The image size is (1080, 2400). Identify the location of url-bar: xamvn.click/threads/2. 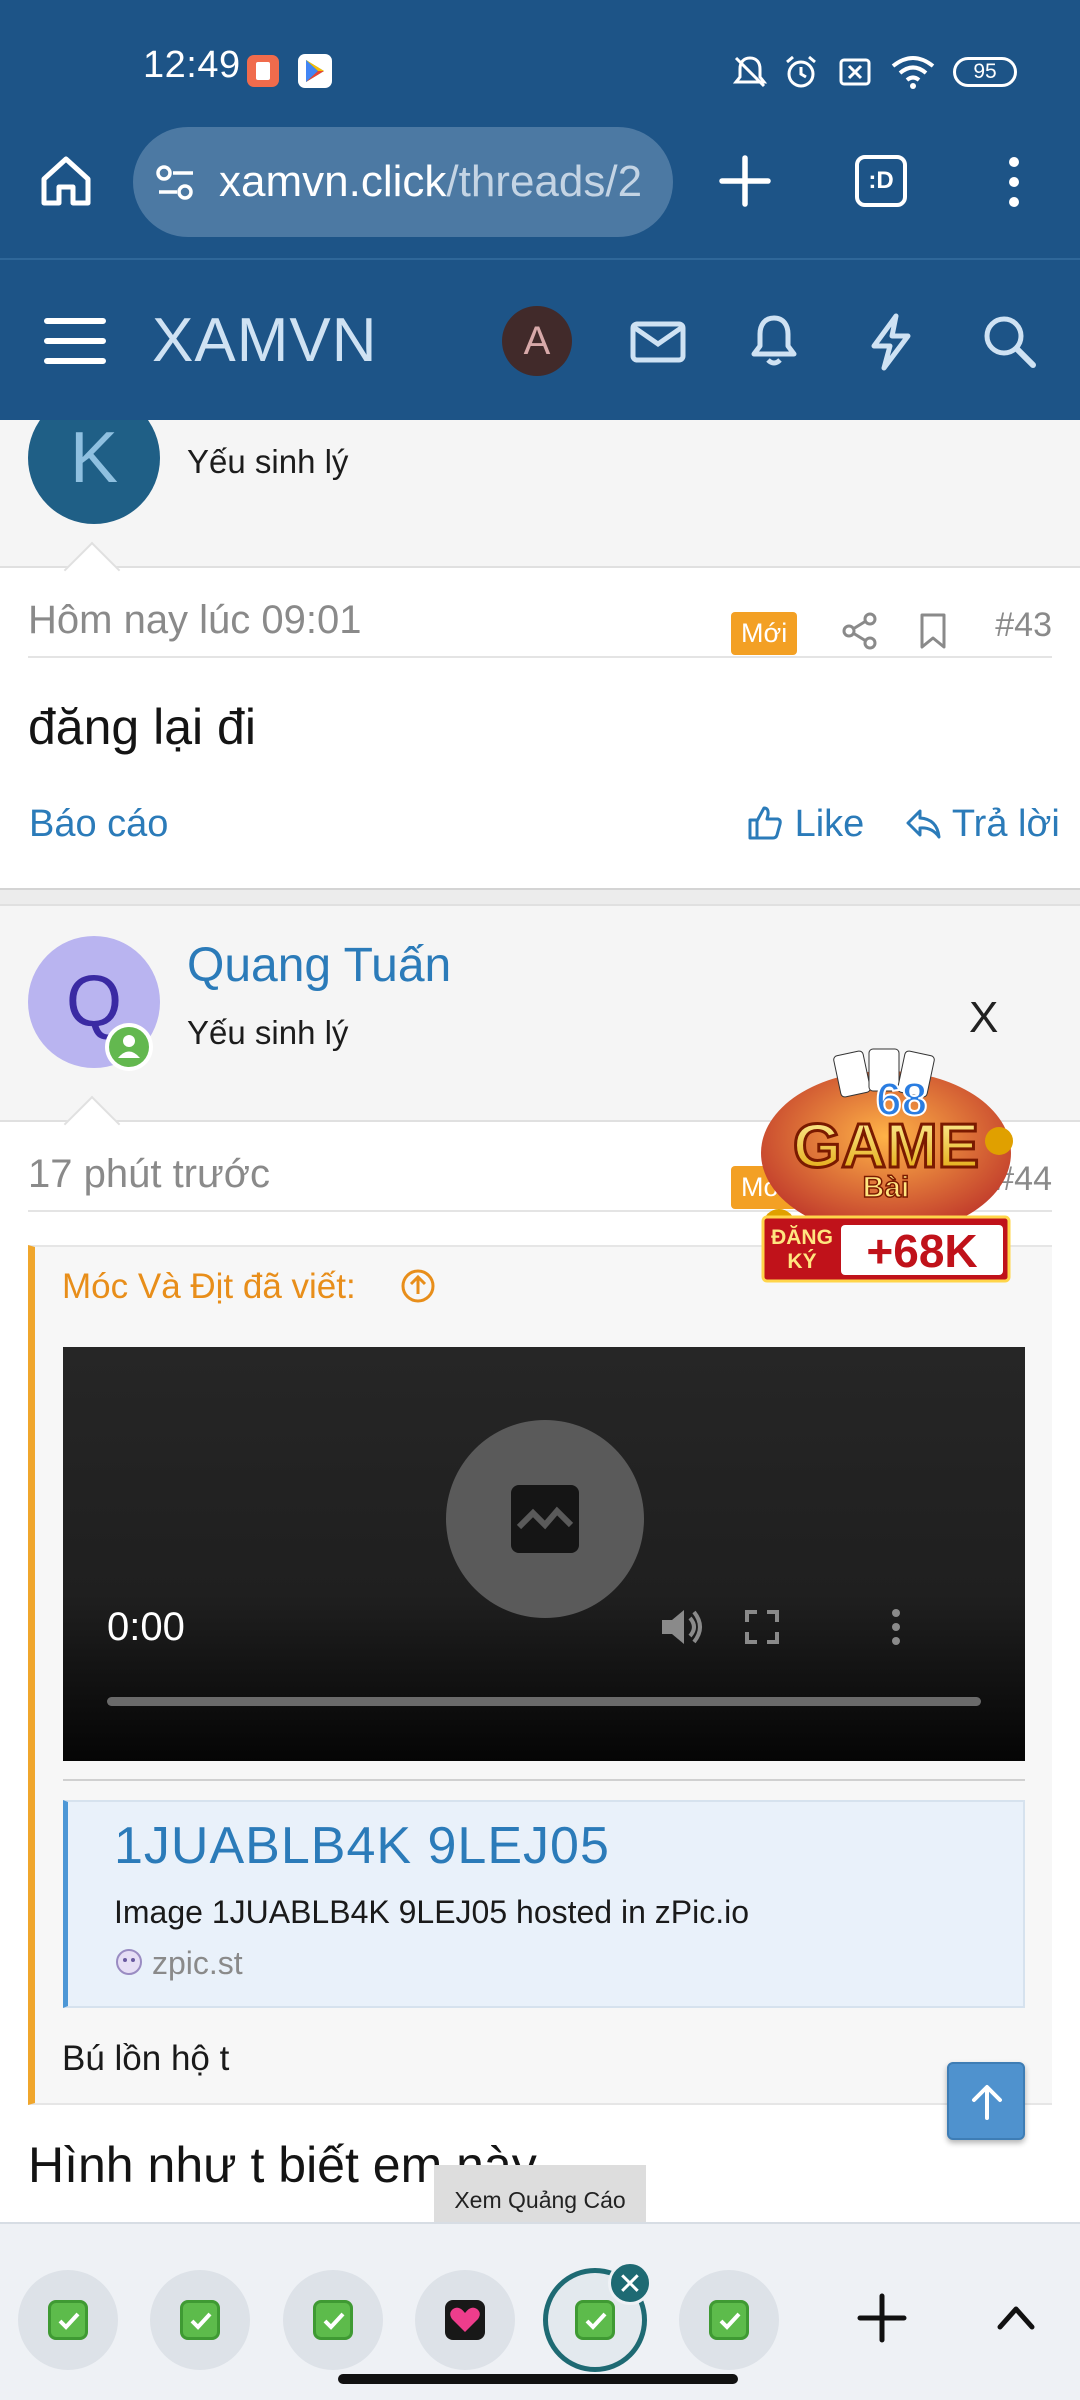
(403, 182).